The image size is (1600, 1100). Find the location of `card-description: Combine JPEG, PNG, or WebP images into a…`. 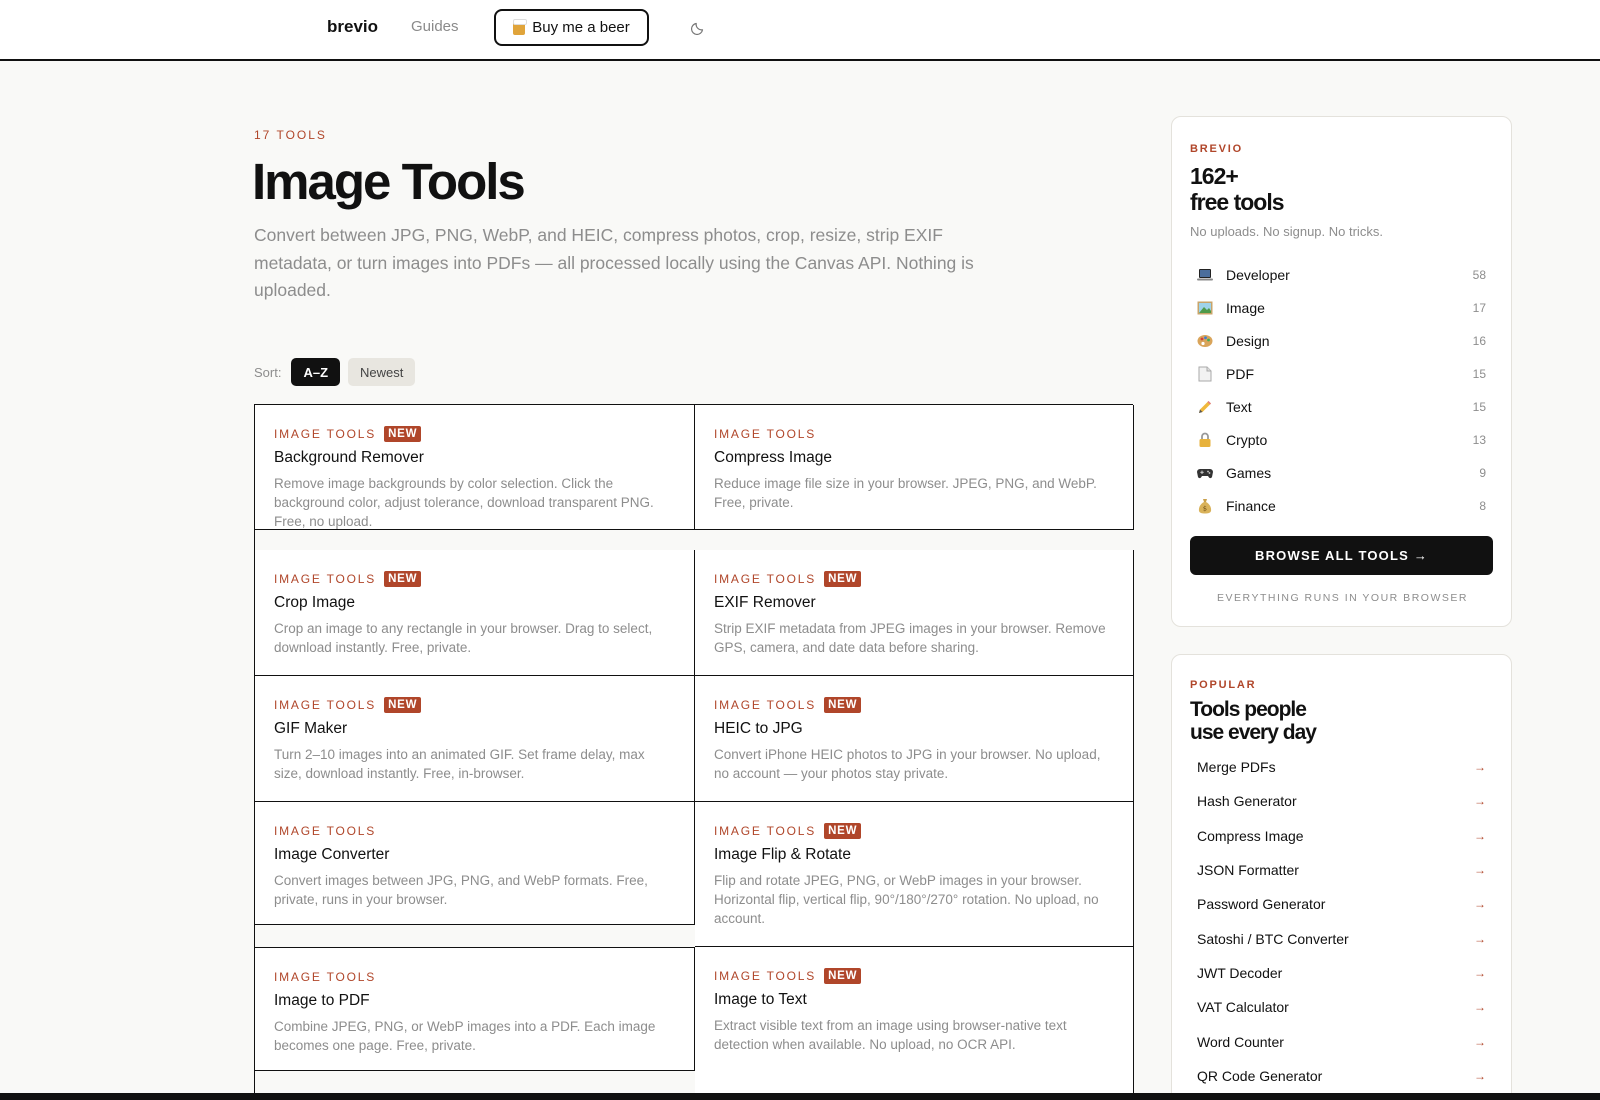

card-description: Combine JPEG, PNG, or WebP images into a… is located at coordinates (465, 1036).